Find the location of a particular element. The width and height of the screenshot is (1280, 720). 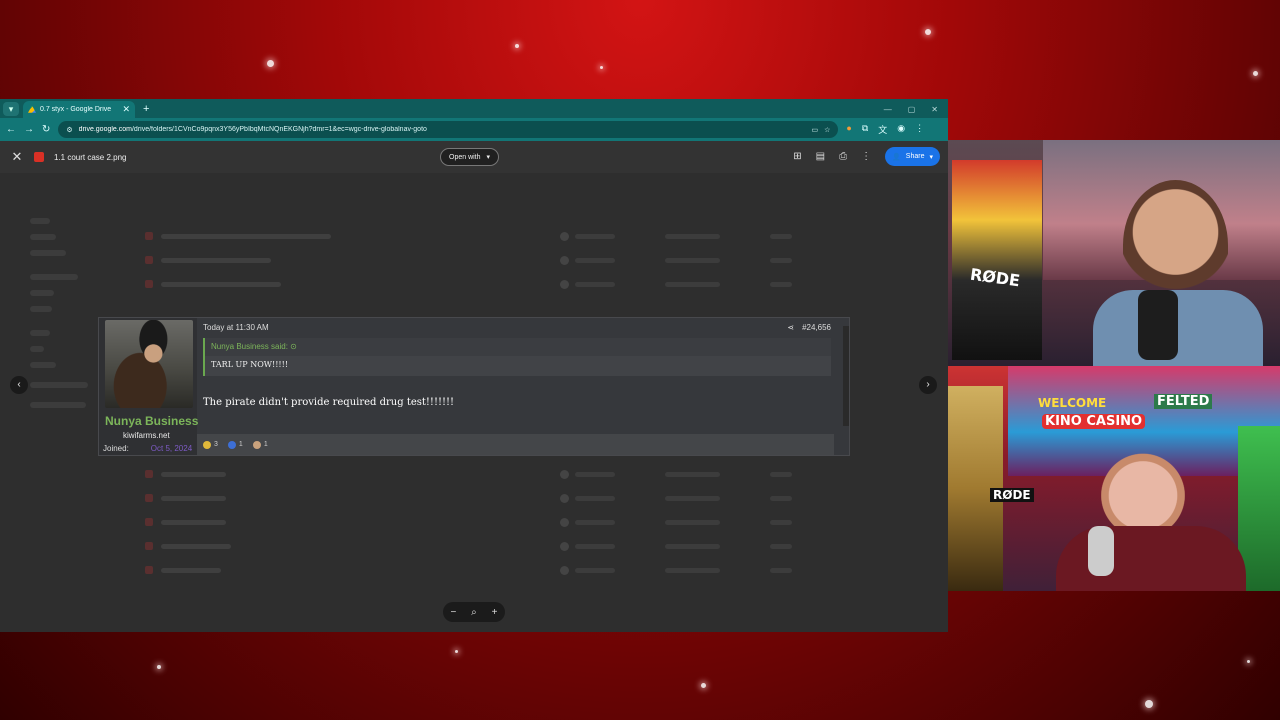

chevron-down-icon: ▾ is located at coordinates (488, 157).